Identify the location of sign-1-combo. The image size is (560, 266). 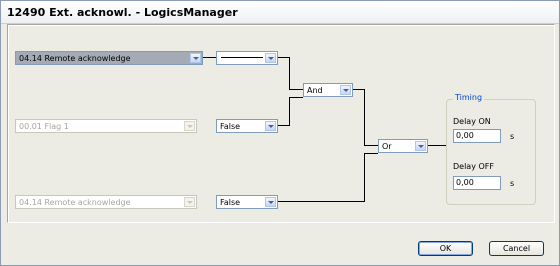
(247, 58).